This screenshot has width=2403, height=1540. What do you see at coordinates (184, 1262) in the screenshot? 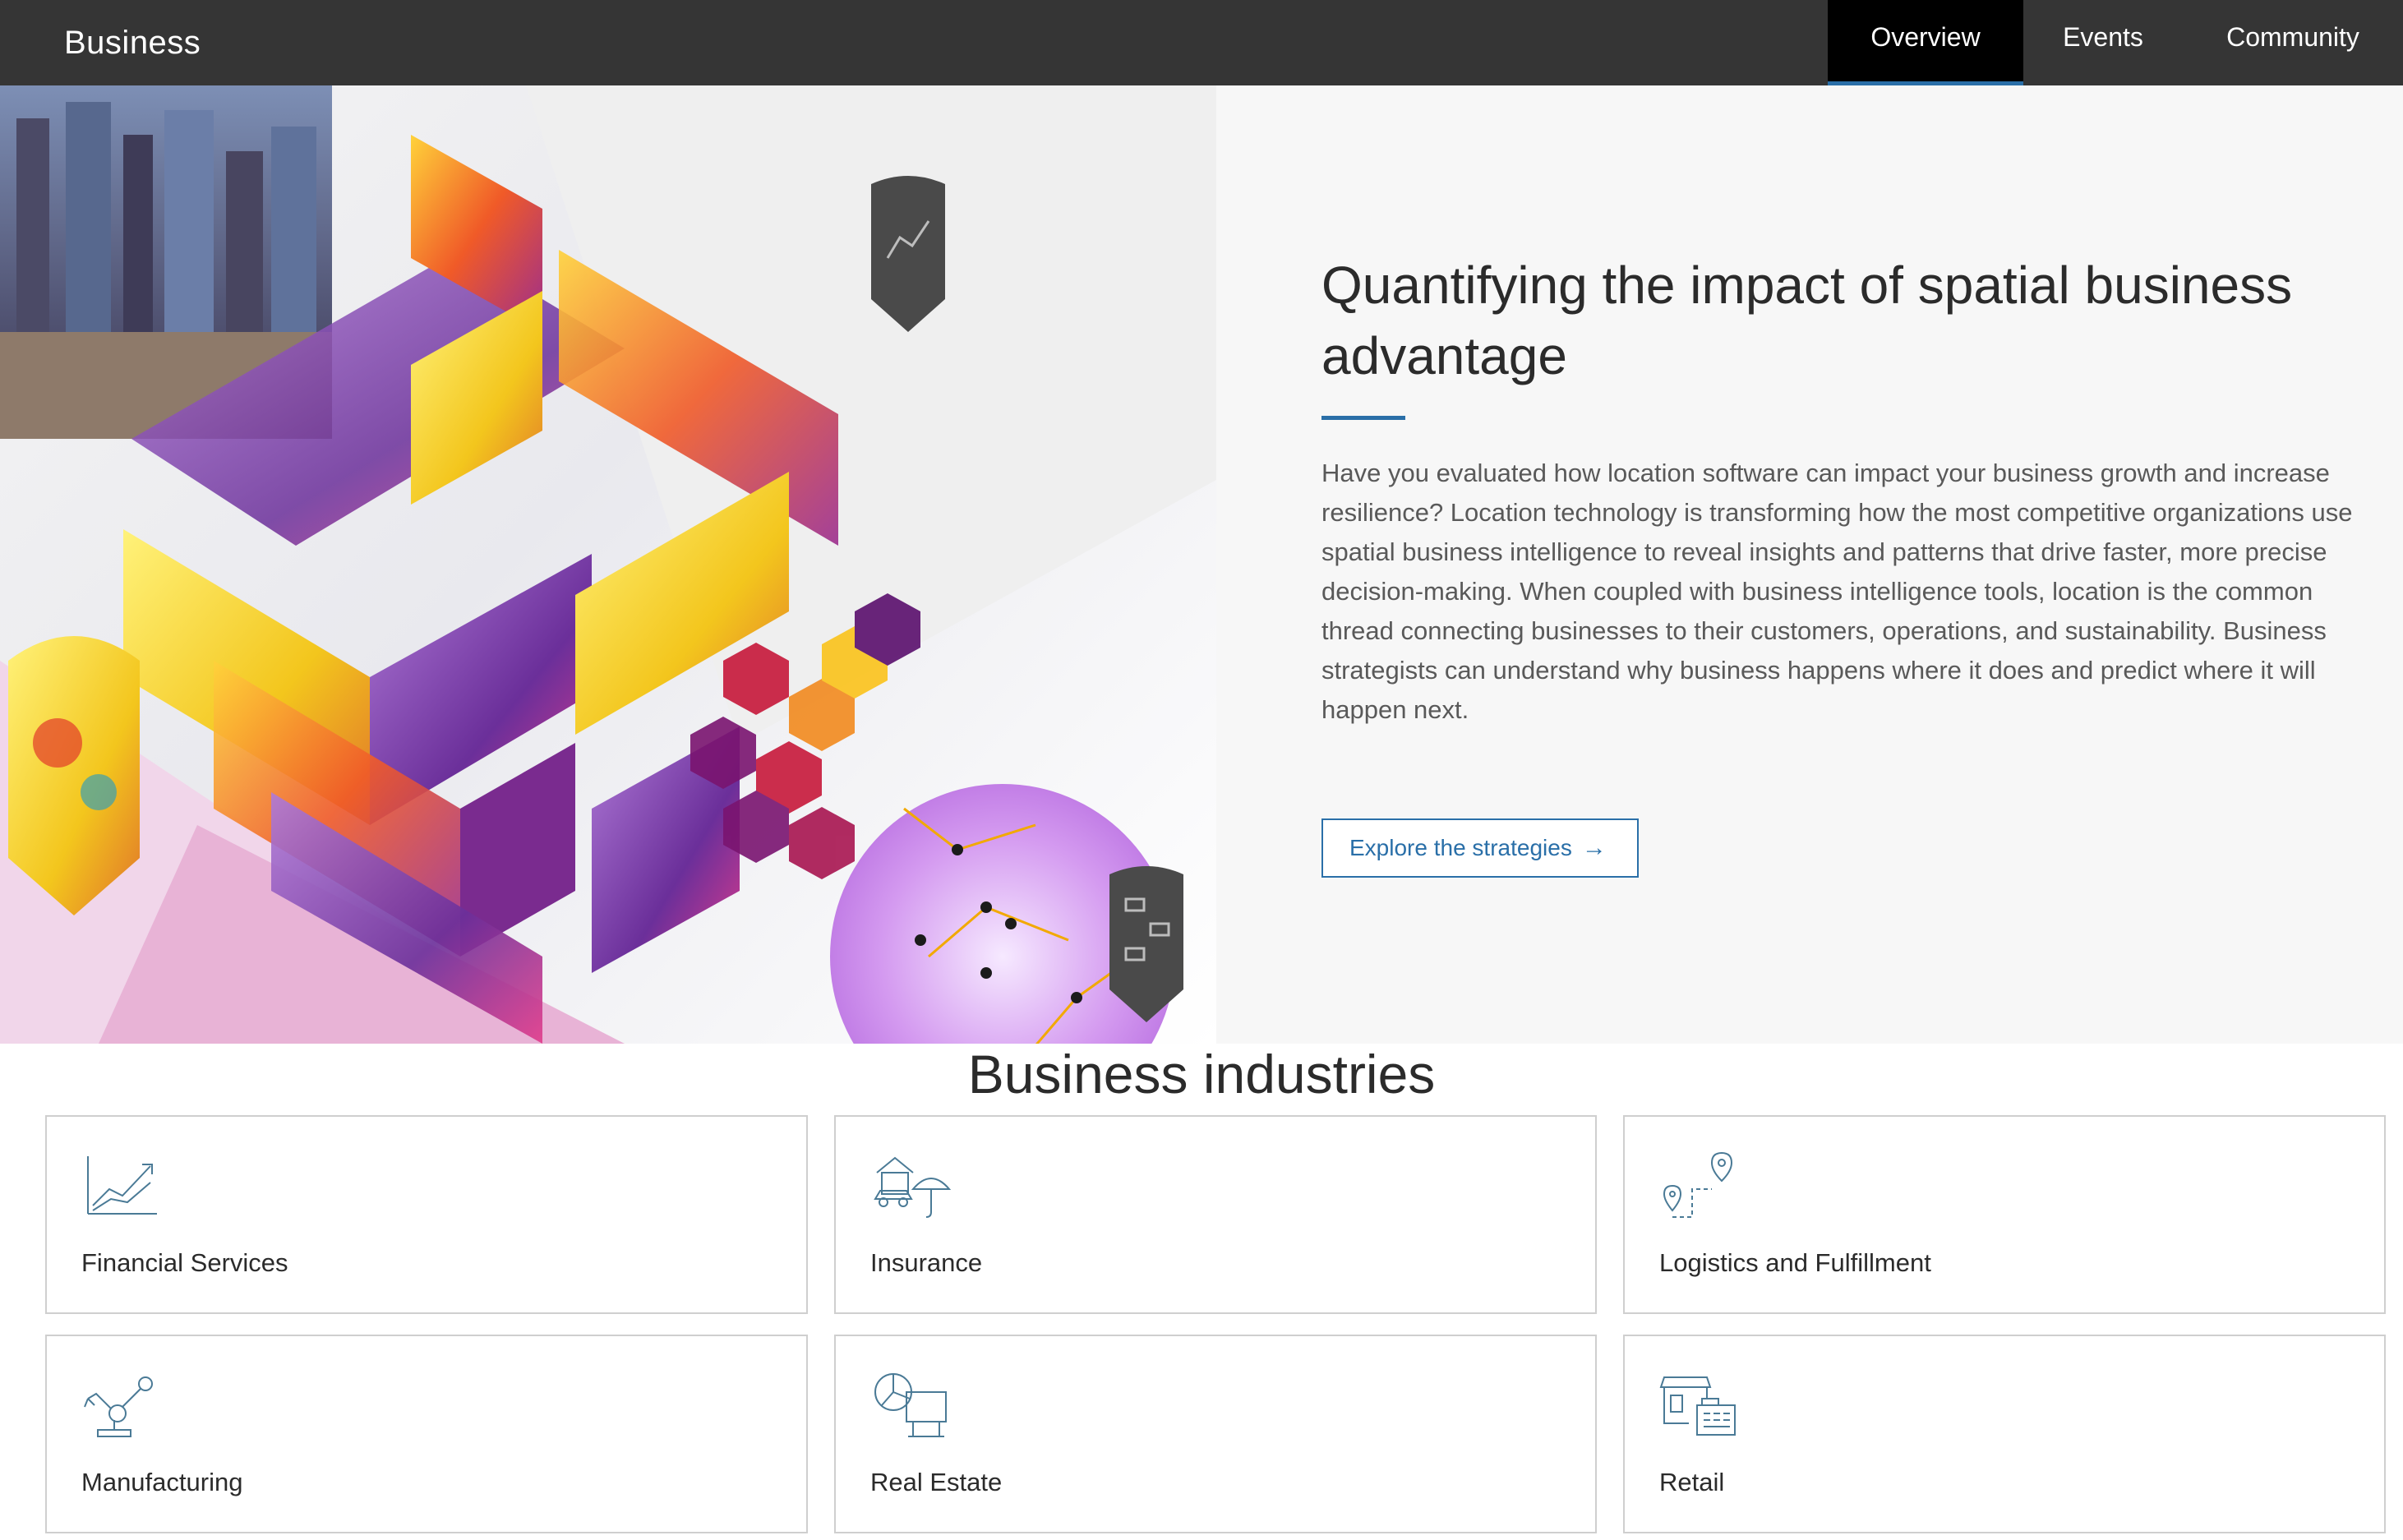
I see `industry-label: Financial Services` at bounding box center [184, 1262].